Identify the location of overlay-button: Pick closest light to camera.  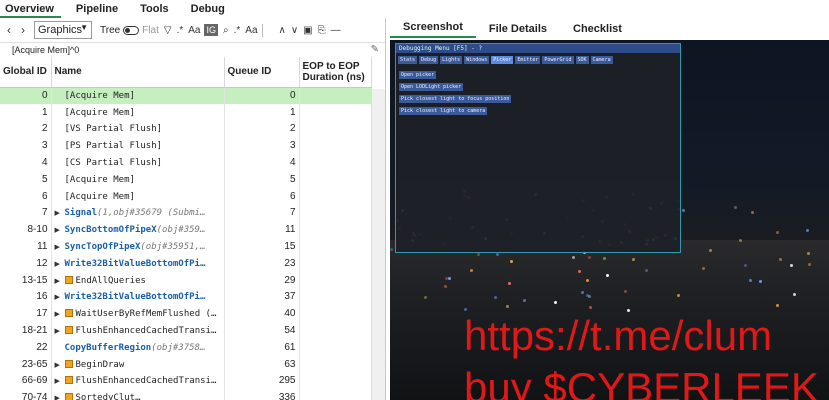
(443, 111).